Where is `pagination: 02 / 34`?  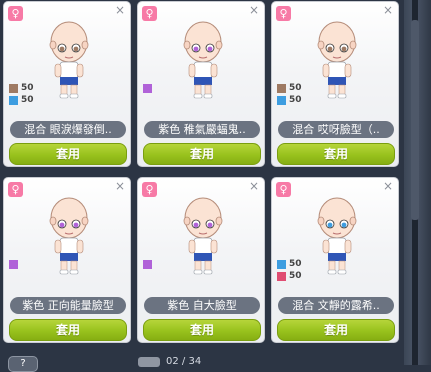 pagination: 02 / 34 is located at coordinates (169, 362).